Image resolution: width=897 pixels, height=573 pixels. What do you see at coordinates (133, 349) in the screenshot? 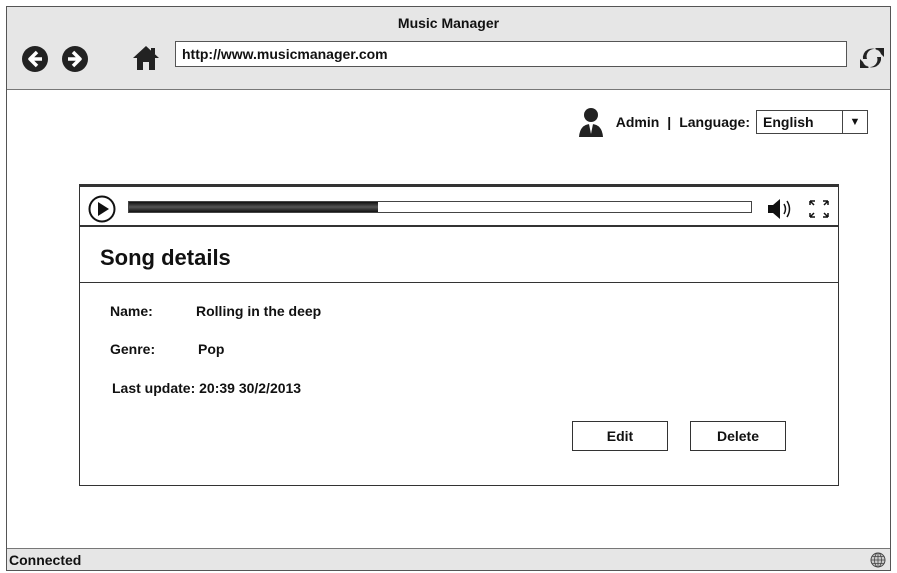
I see `genre-label: Genre:` at bounding box center [133, 349].